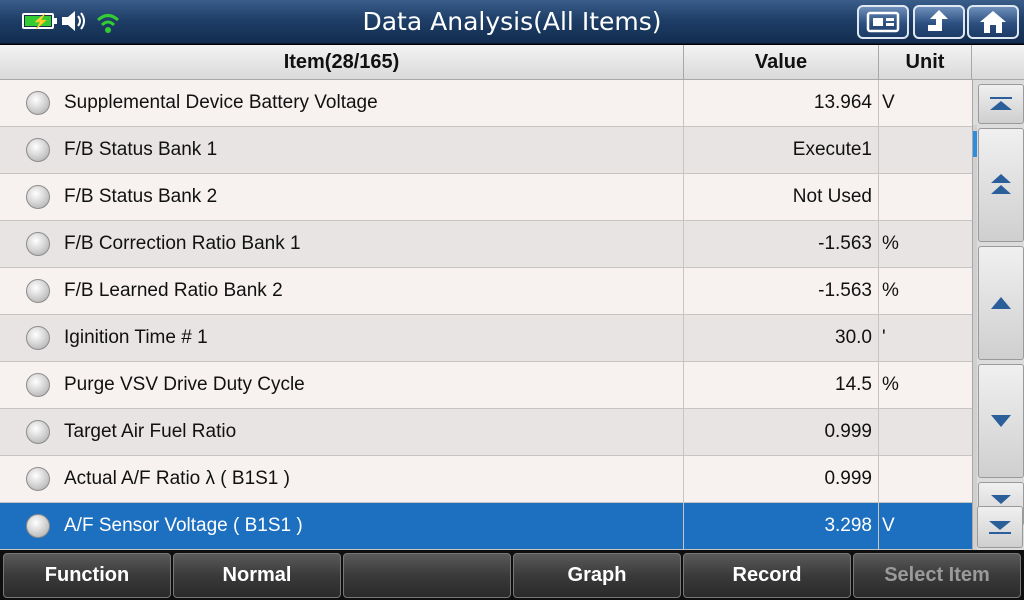 This screenshot has height=600, width=1024. I want to click on home-button, so click(993, 22).